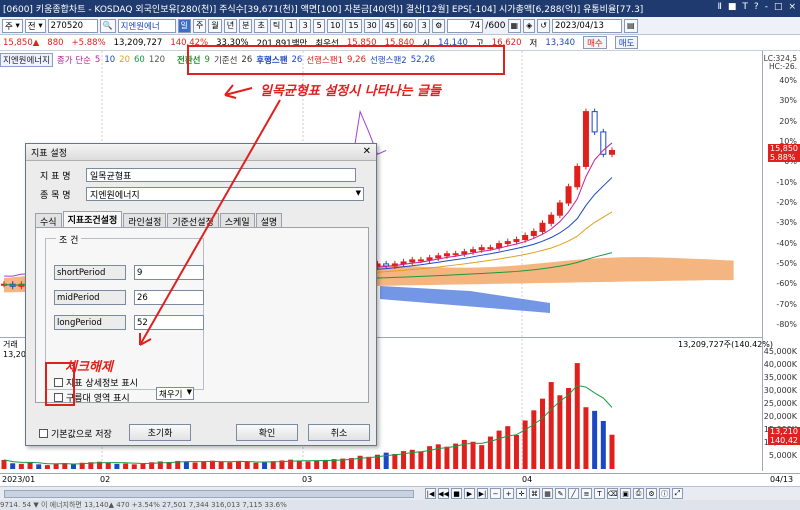  Describe the element at coordinates (210, 222) in the screenshot. I see `annotation-arrow-down-line` at that location.